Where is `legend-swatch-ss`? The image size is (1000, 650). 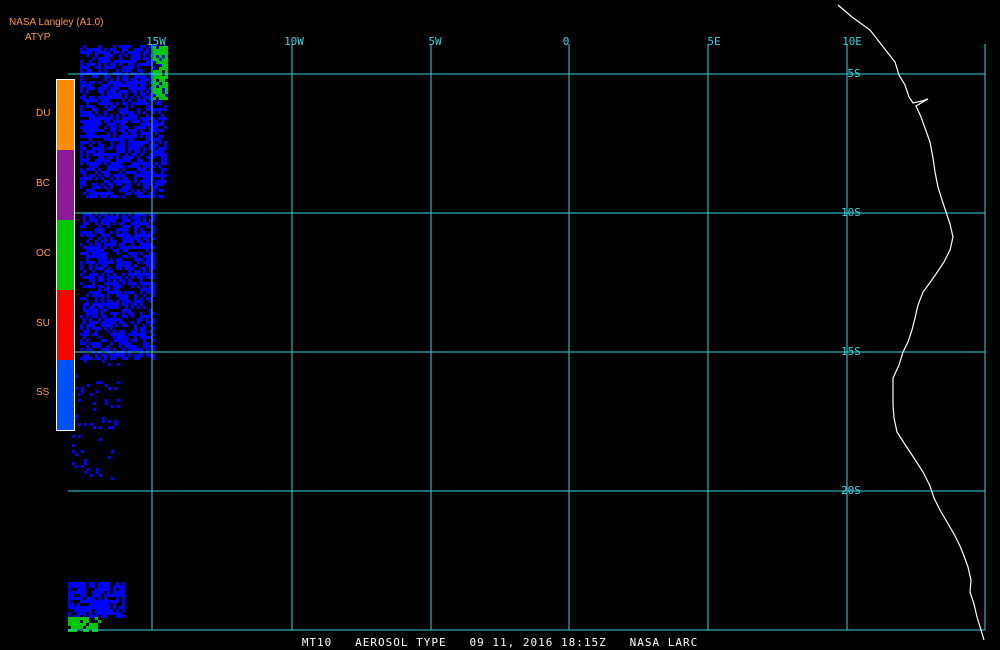
legend-swatch-ss is located at coordinates (65, 395).